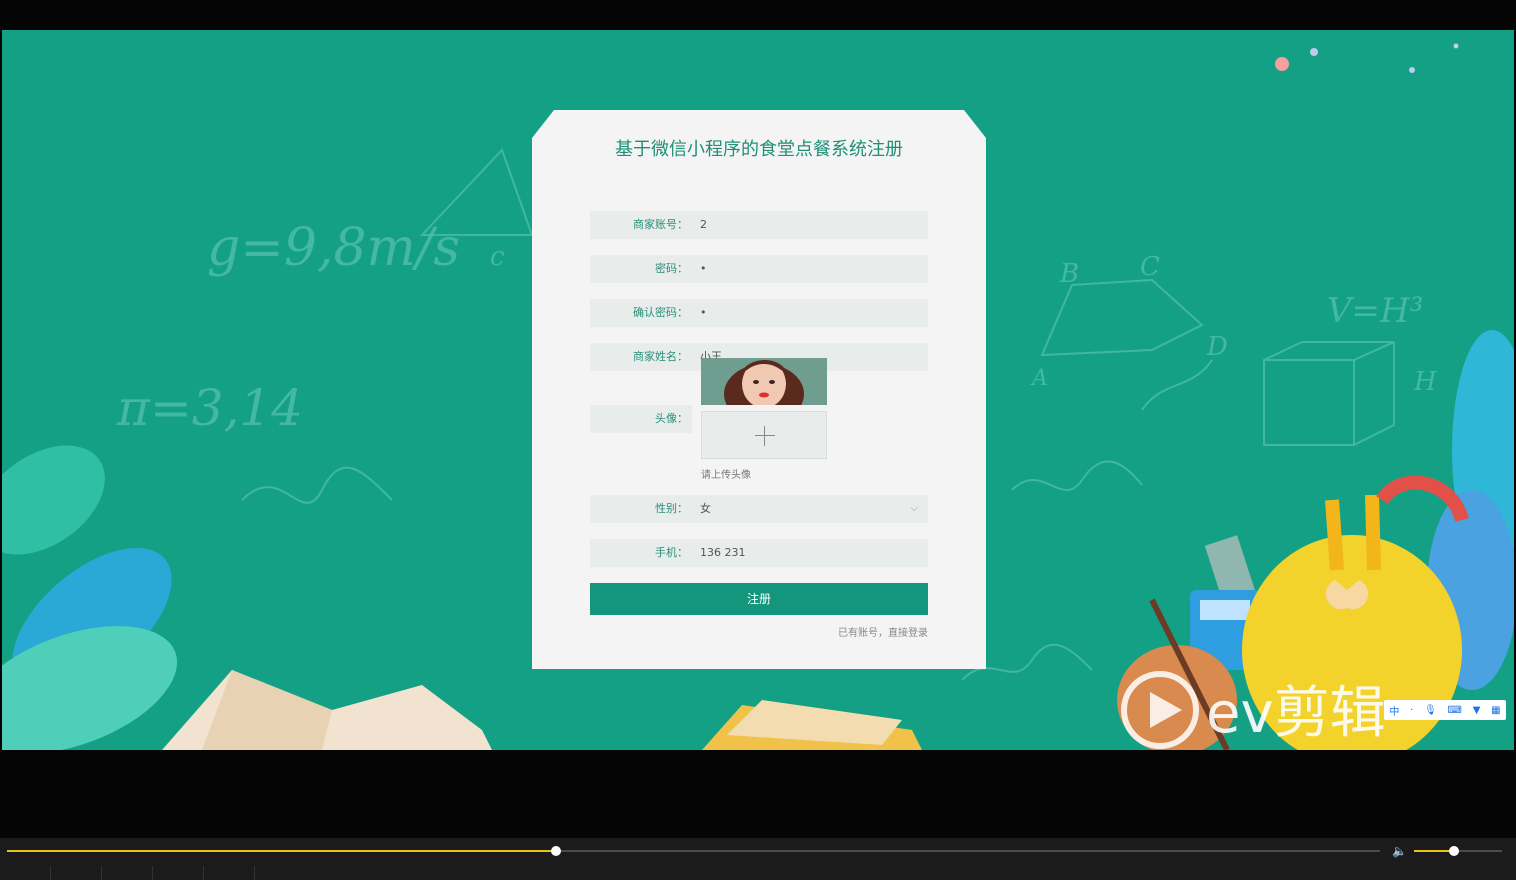 The width and height of the screenshot is (1516, 880). I want to click on password-label: 密码：, so click(671, 268).